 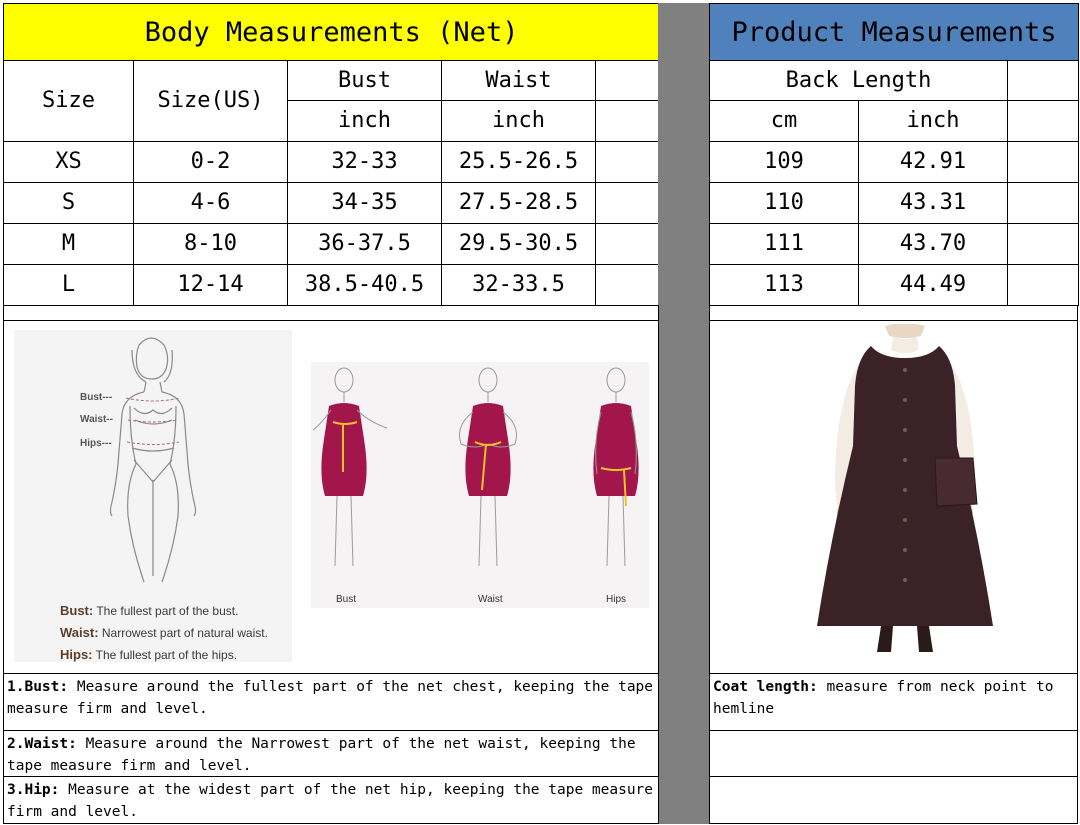 I want to click on bust-cell: 34-35, so click(x=364, y=203).